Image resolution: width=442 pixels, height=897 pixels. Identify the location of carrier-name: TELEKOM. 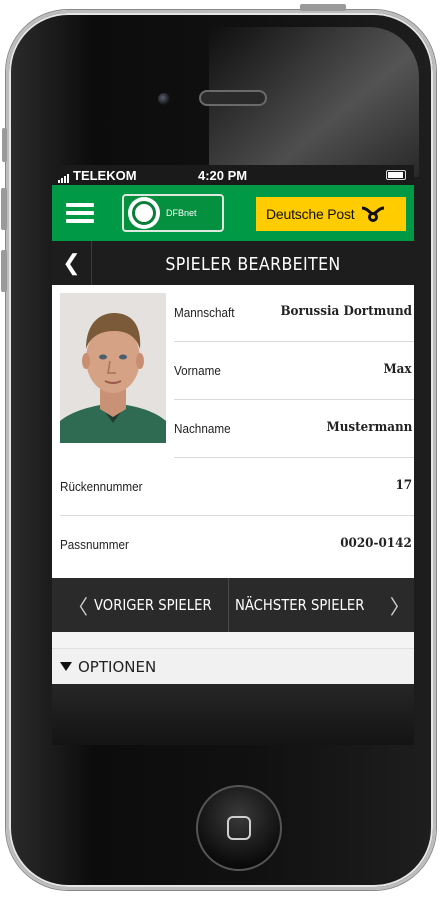
(105, 175).